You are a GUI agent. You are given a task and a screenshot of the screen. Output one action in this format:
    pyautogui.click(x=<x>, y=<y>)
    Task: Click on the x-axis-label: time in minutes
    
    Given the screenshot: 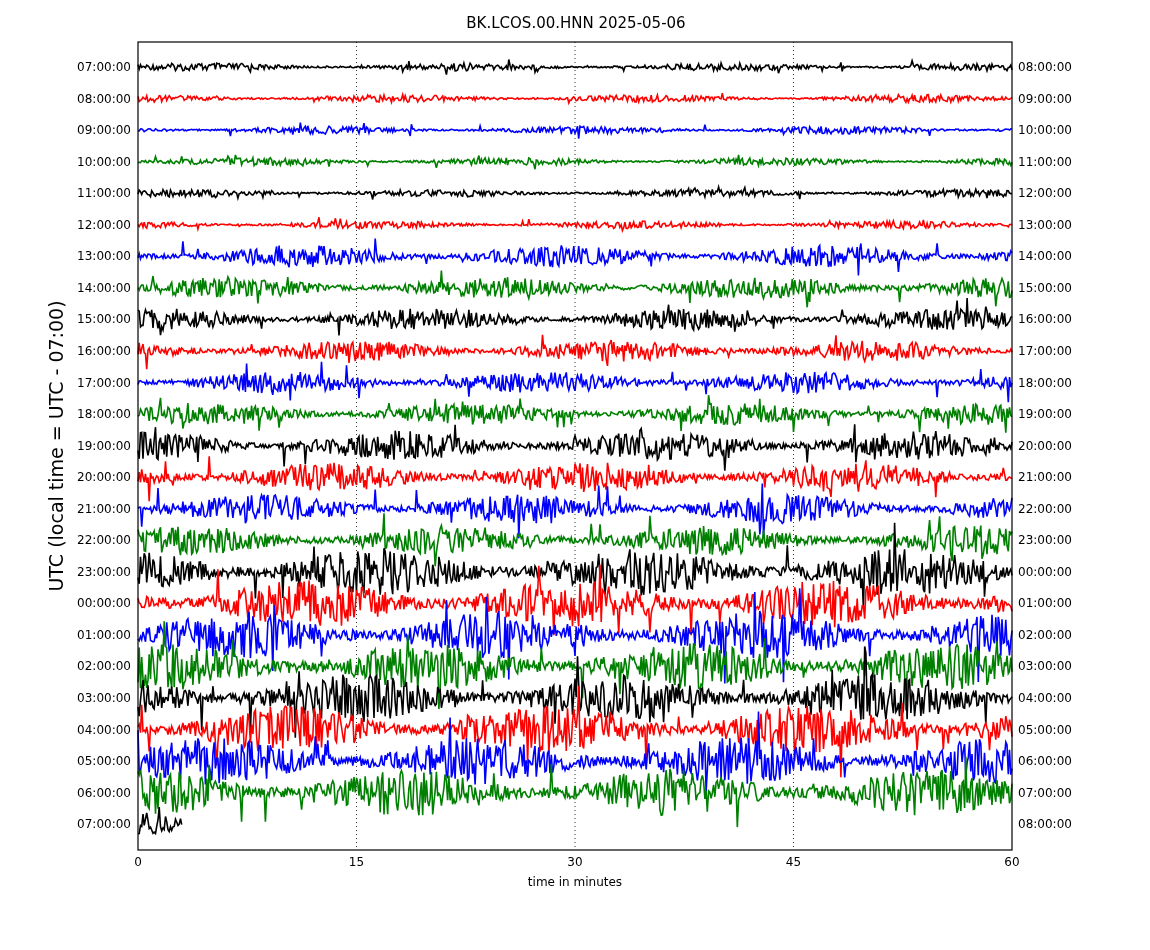 What is the action you would take?
    pyautogui.click(x=575, y=881)
    